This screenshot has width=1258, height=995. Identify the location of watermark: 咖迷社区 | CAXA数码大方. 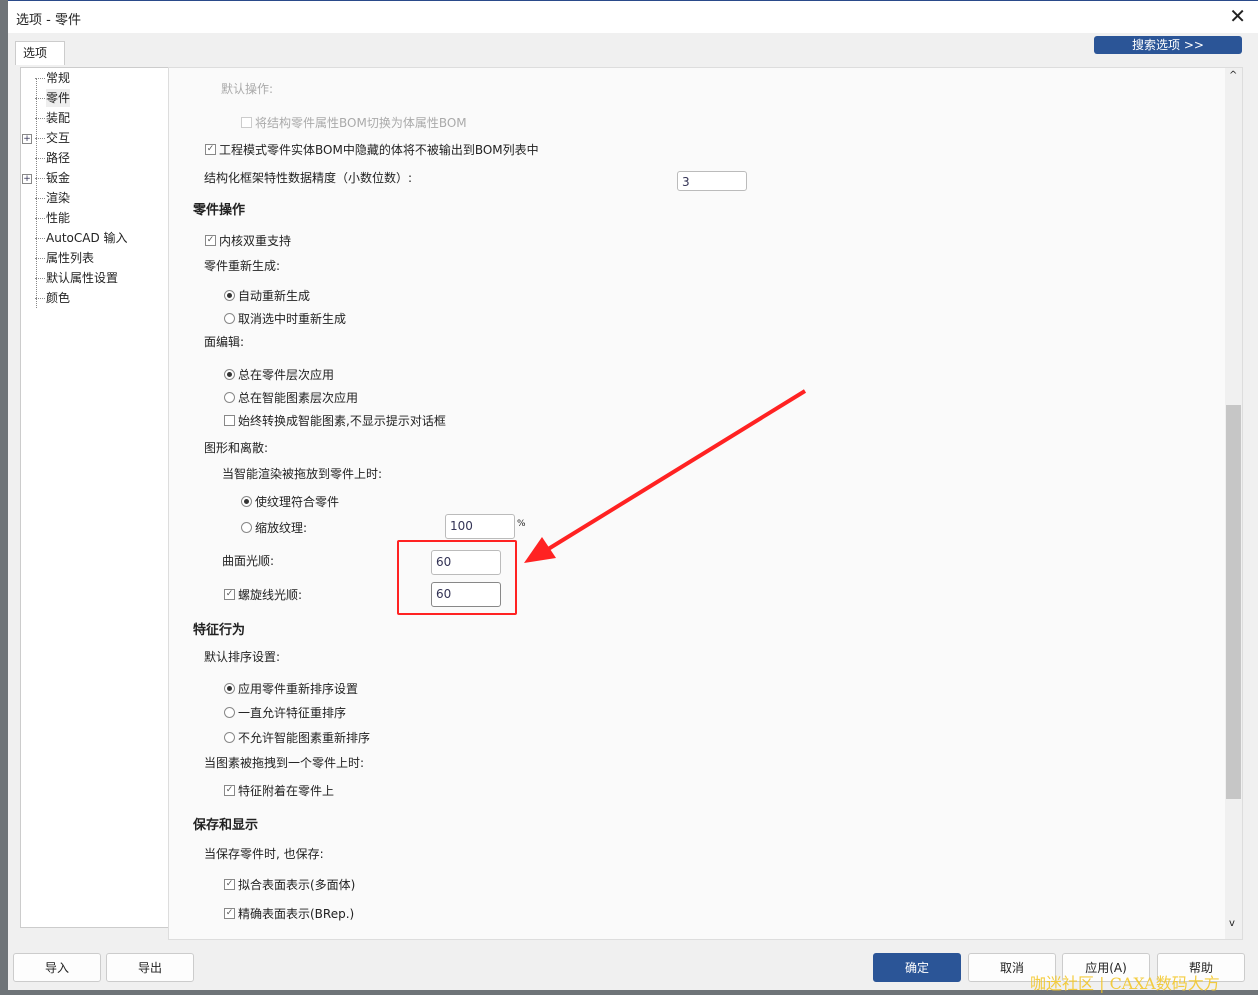
(1125, 983).